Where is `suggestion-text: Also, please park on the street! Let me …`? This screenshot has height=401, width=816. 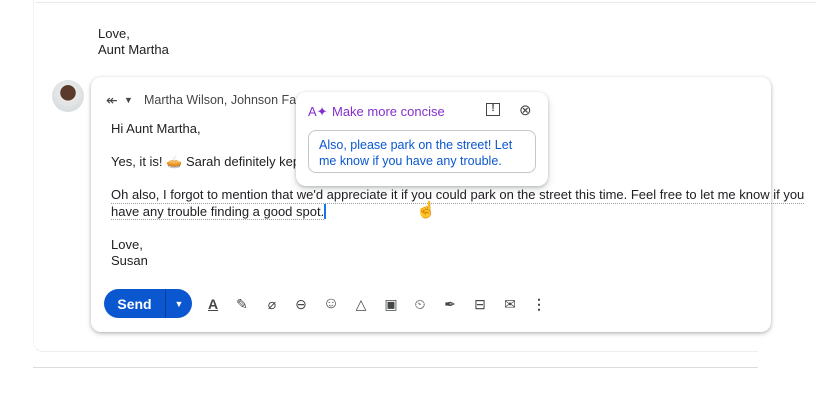 suggestion-text: Also, please park on the street! Let me … is located at coordinates (422, 151).